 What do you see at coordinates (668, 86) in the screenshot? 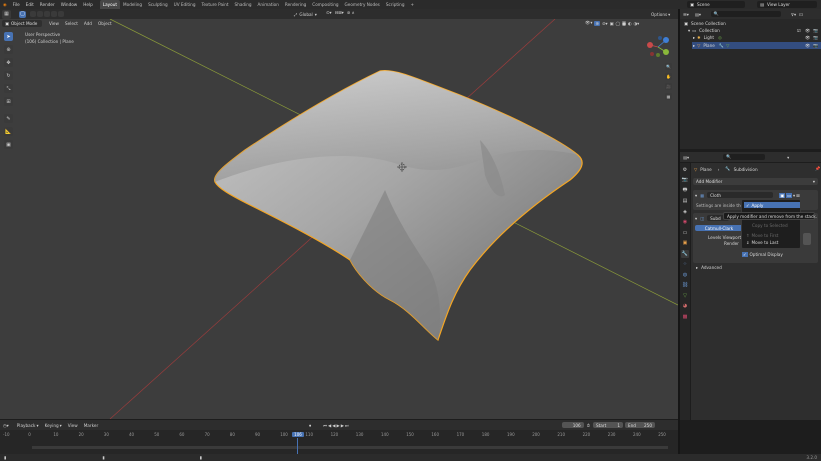
I see `camera-icon: 🎥` at bounding box center [668, 86].